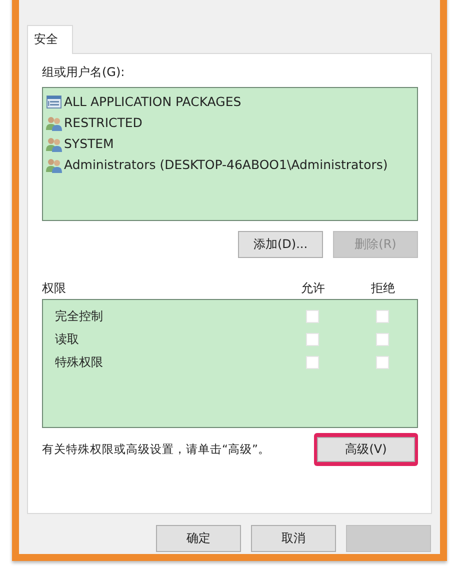 This screenshot has height=578, width=461. I want to click on advanced-hint: 有关特殊权限或高级设置，请单击“高级”。, so click(156, 449).